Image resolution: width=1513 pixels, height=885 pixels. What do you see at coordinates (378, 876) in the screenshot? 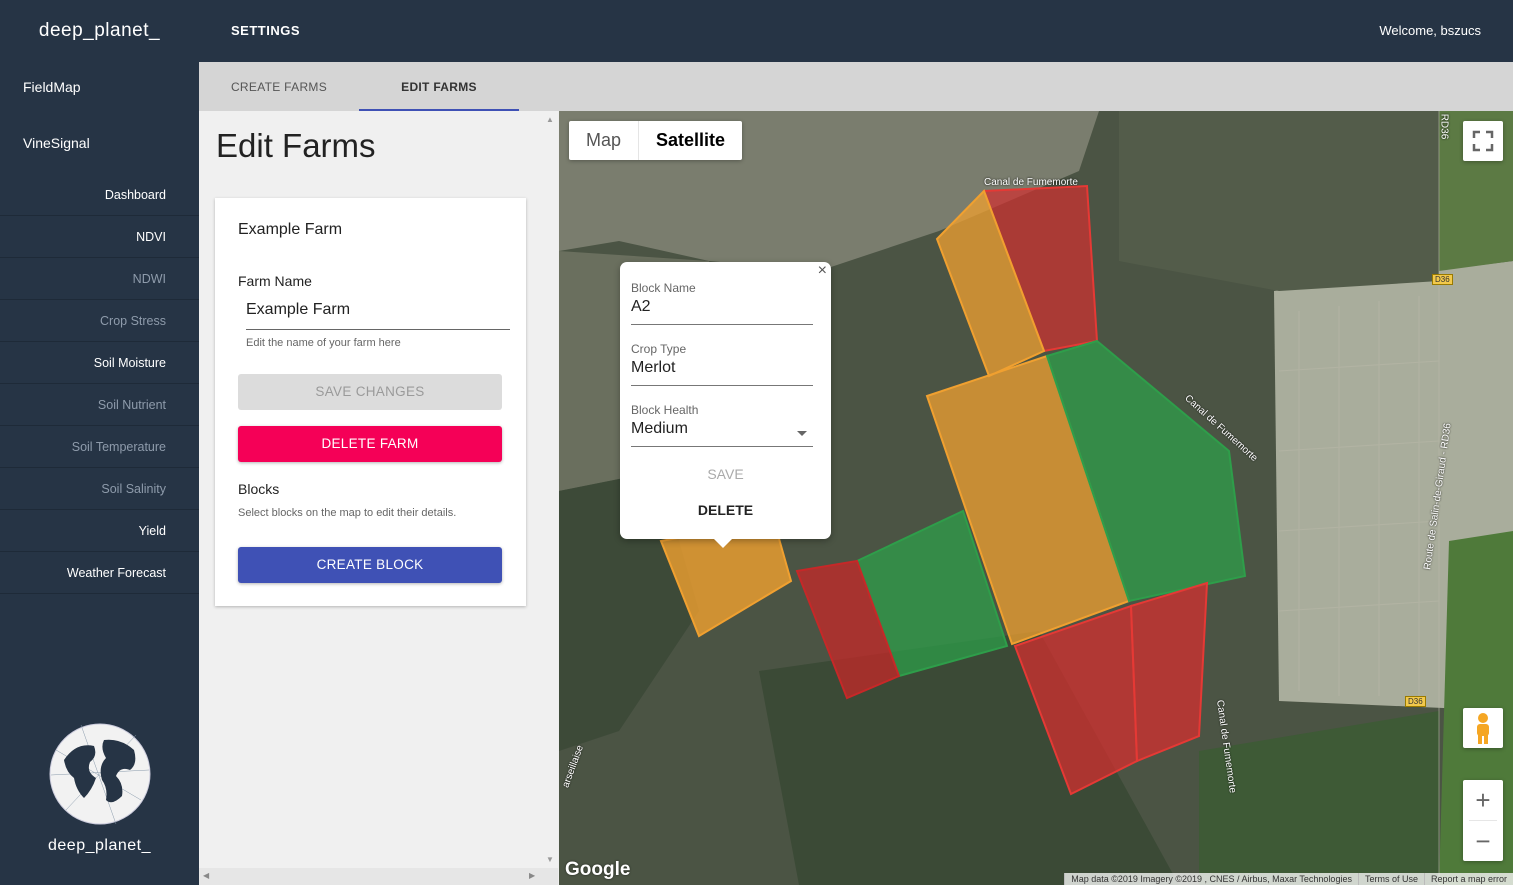
I see `panel-horizontal-scrollbar: ◀ ▶` at bounding box center [378, 876].